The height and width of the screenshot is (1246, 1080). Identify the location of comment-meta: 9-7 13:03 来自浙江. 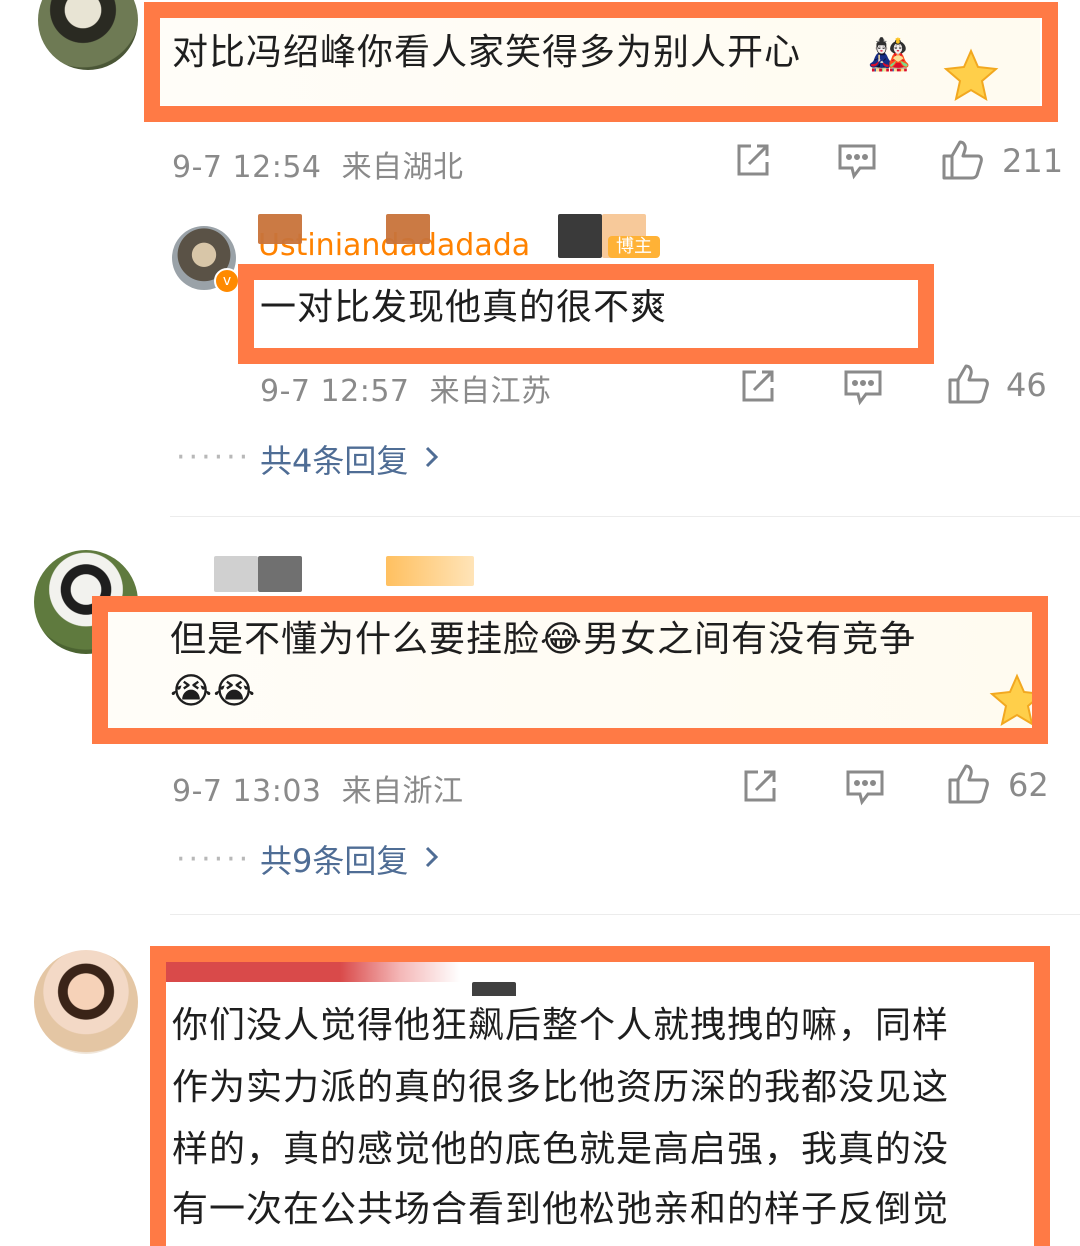
(318, 791).